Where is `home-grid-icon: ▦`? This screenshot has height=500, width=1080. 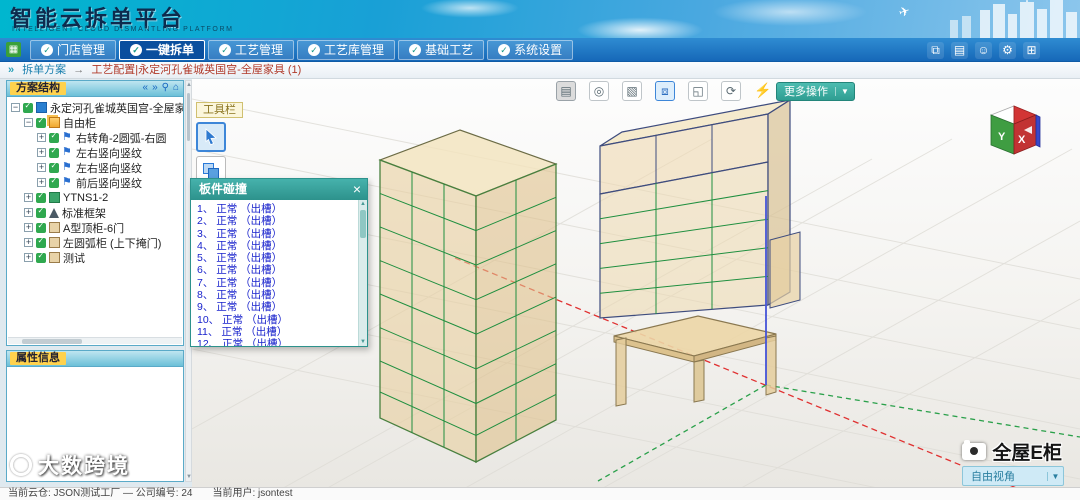
home-grid-icon: ▦ is located at coordinates (13, 49).